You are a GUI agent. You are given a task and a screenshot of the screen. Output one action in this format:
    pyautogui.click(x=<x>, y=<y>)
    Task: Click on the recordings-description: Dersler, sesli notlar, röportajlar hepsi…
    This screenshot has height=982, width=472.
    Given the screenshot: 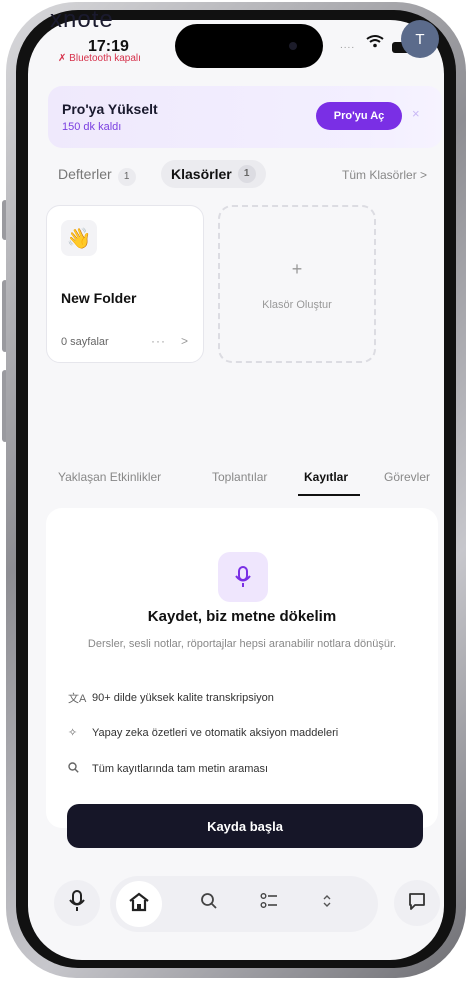 What is the action you would take?
    pyautogui.click(x=242, y=644)
    